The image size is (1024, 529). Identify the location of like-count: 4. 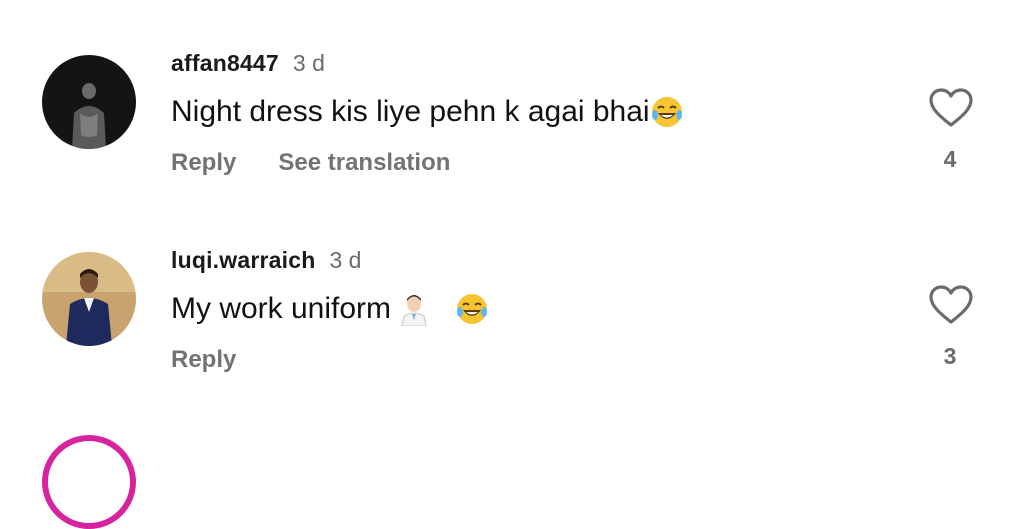
(950, 159).